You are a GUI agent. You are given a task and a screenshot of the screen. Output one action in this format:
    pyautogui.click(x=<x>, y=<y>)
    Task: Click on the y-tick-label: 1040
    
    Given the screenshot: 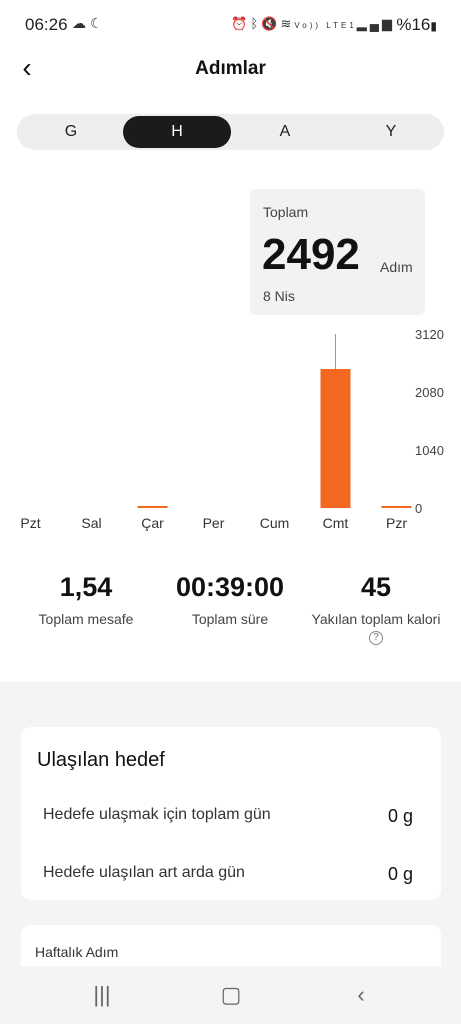 What is the action you would take?
    pyautogui.click(x=429, y=450)
    